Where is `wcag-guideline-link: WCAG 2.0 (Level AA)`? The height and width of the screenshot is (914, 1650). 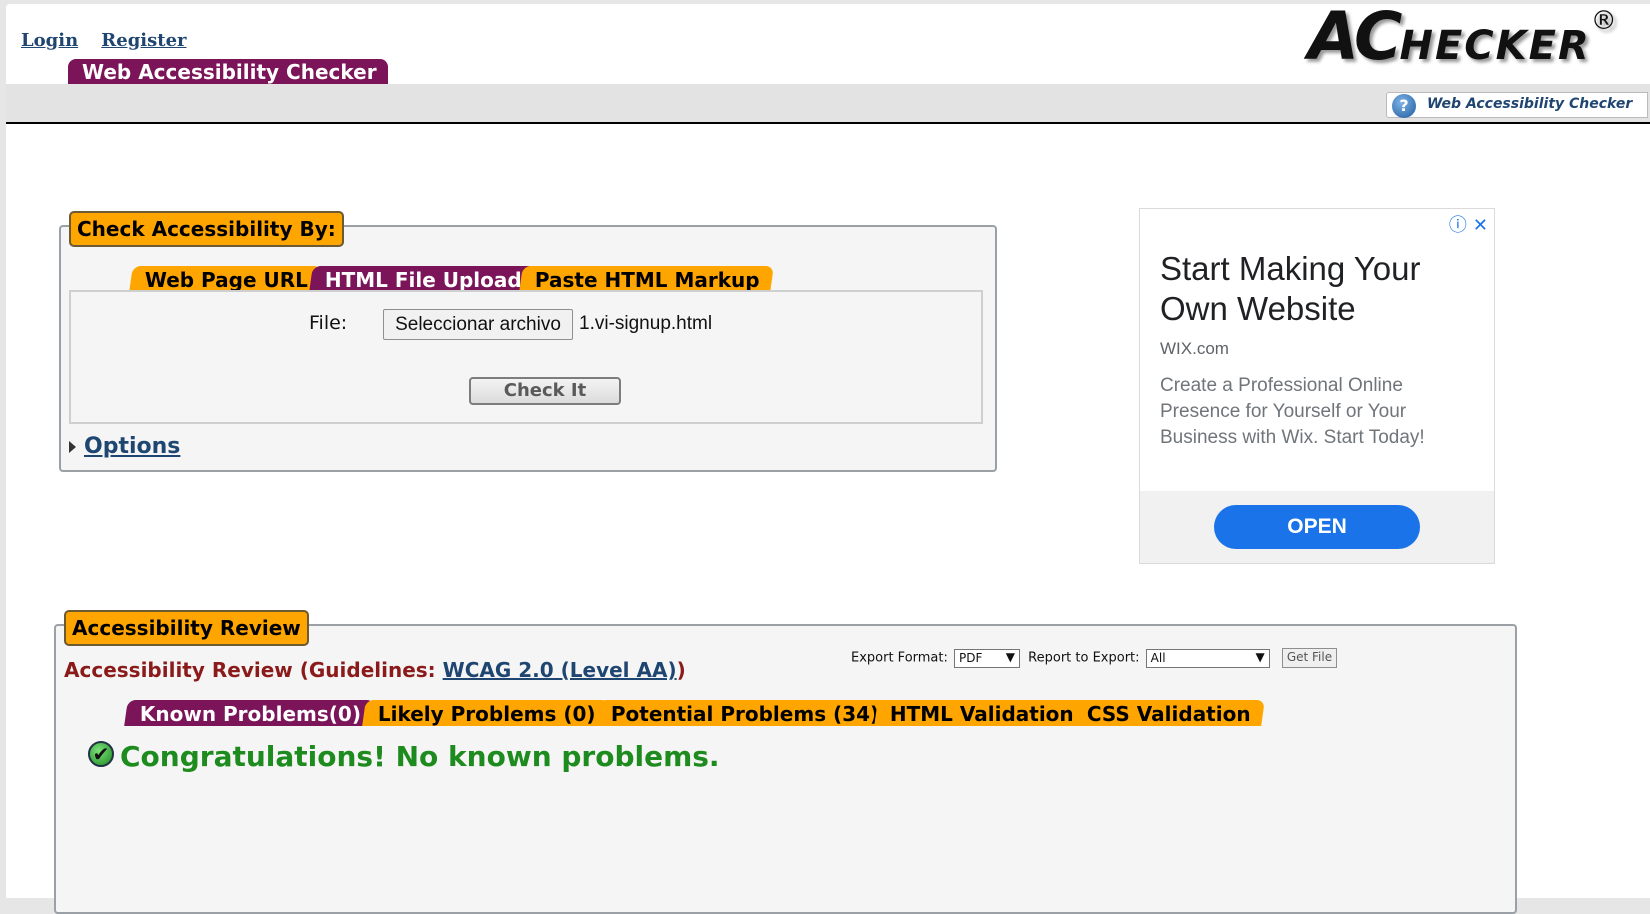
wcag-guideline-link: WCAG 2.0 (Level AA) is located at coordinates (560, 670).